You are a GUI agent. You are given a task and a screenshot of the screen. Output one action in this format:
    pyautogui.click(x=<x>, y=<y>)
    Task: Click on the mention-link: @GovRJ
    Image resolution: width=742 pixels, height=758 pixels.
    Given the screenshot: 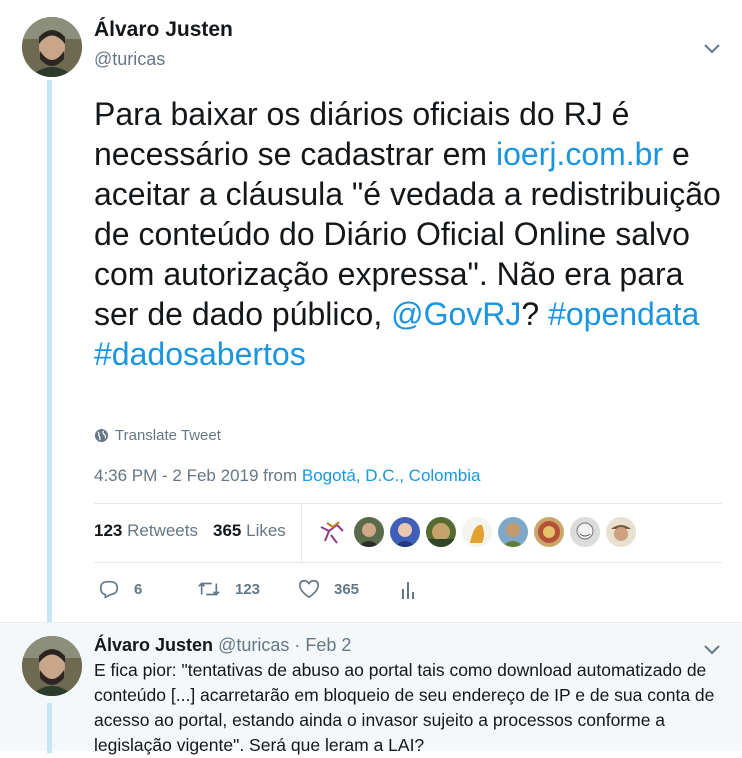 What is the action you would take?
    pyautogui.click(x=456, y=314)
    